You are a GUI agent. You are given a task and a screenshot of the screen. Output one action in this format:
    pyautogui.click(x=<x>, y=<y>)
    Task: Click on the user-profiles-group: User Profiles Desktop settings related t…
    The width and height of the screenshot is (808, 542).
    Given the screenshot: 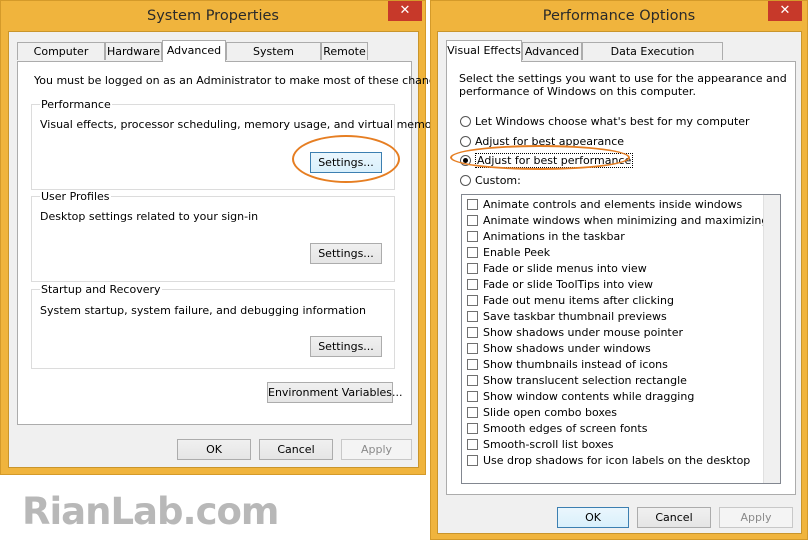 What is the action you would take?
    pyautogui.click(x=213, y=236)
    